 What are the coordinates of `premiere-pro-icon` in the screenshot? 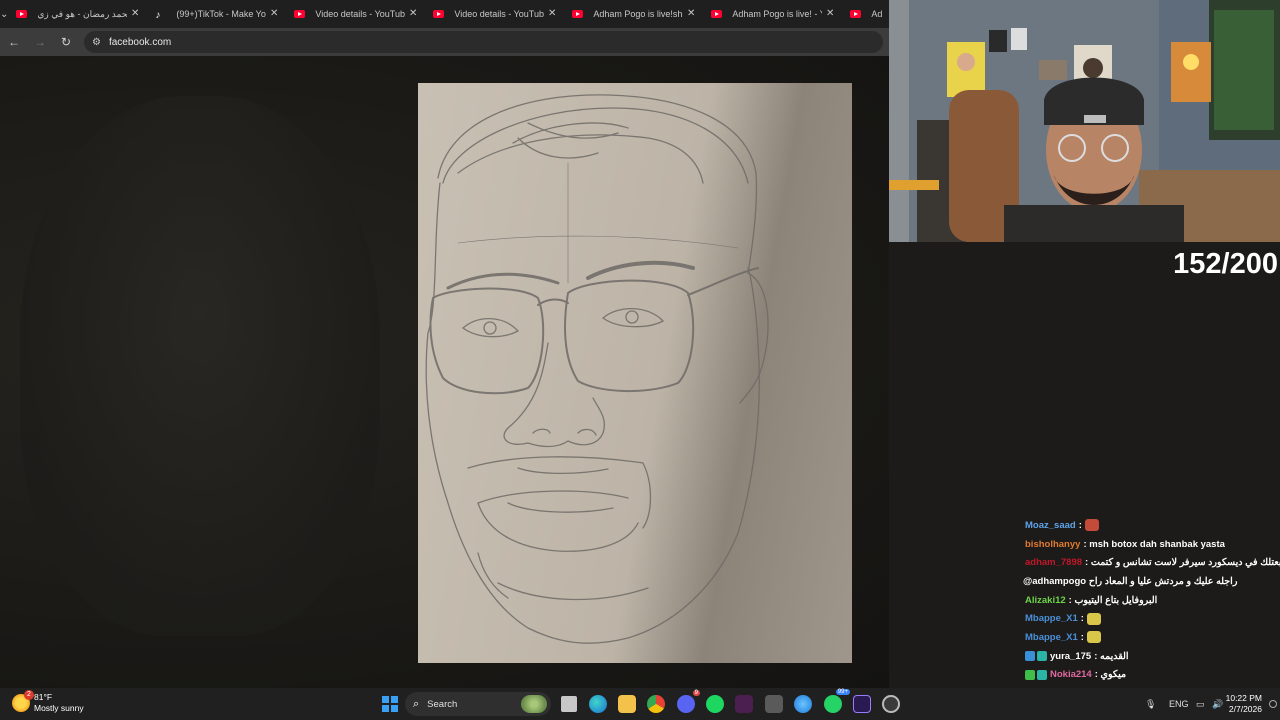 It's located at (862, 704).